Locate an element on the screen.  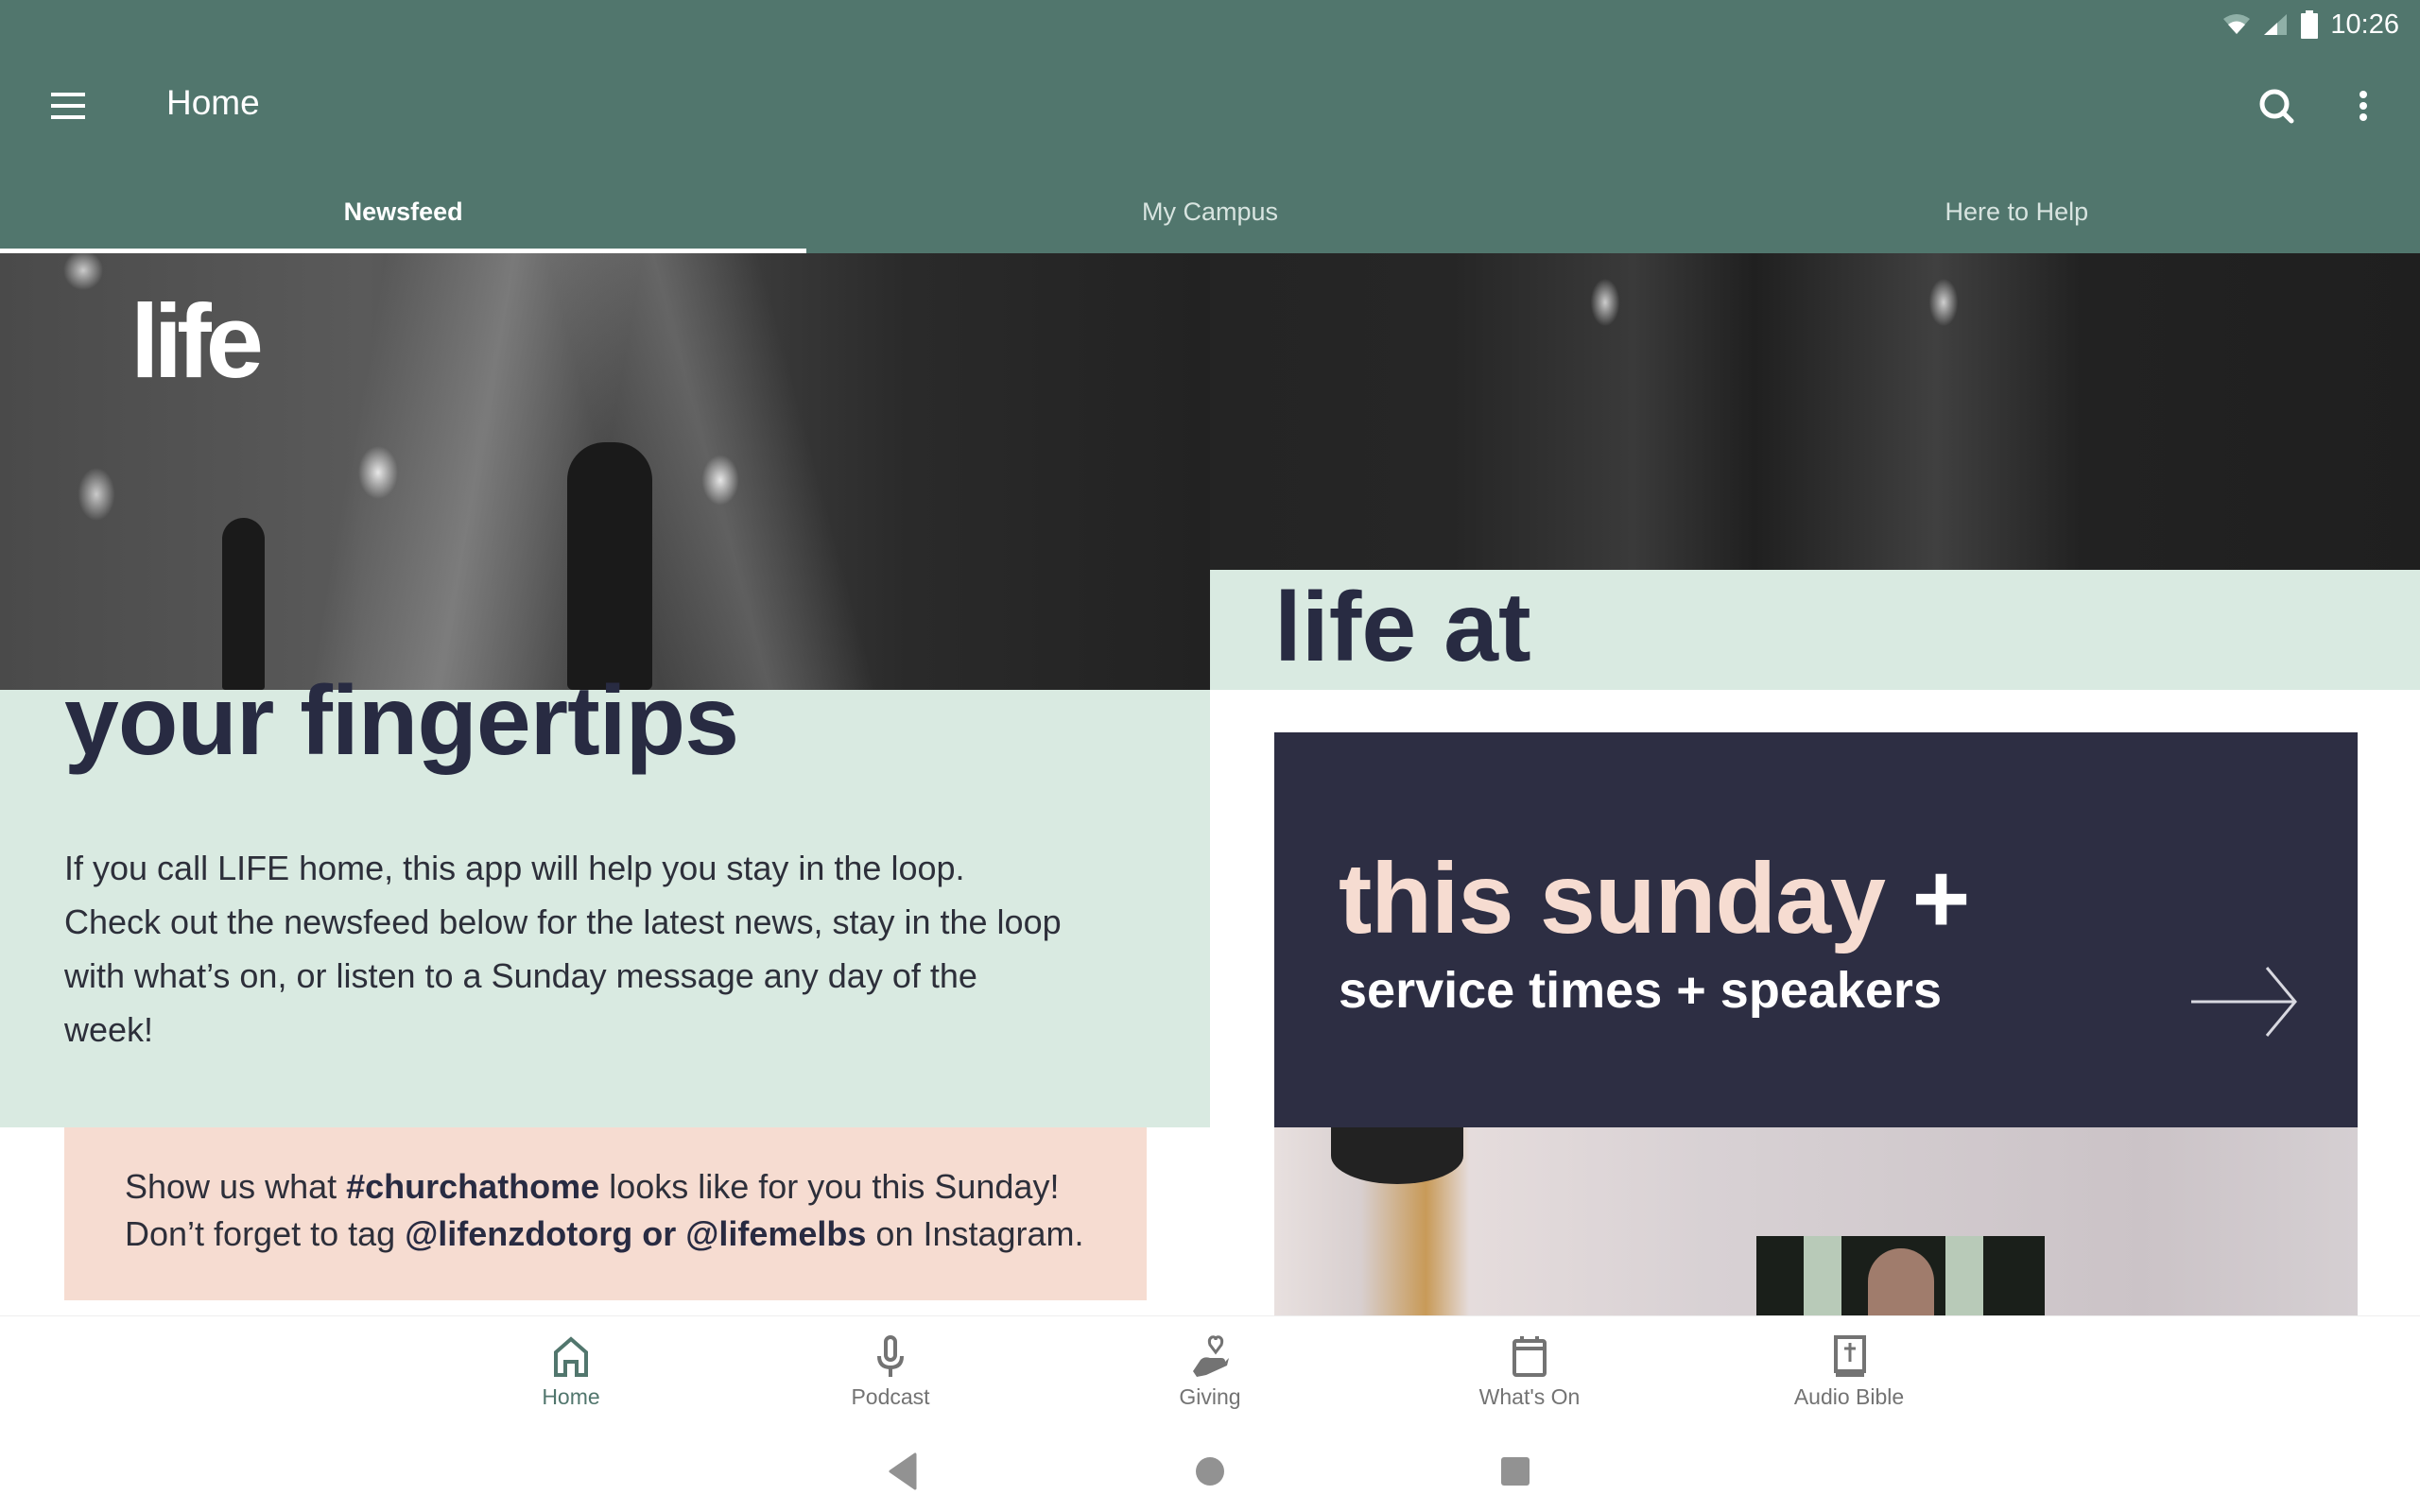
life-logo: life is located at coordinates (197, 342).